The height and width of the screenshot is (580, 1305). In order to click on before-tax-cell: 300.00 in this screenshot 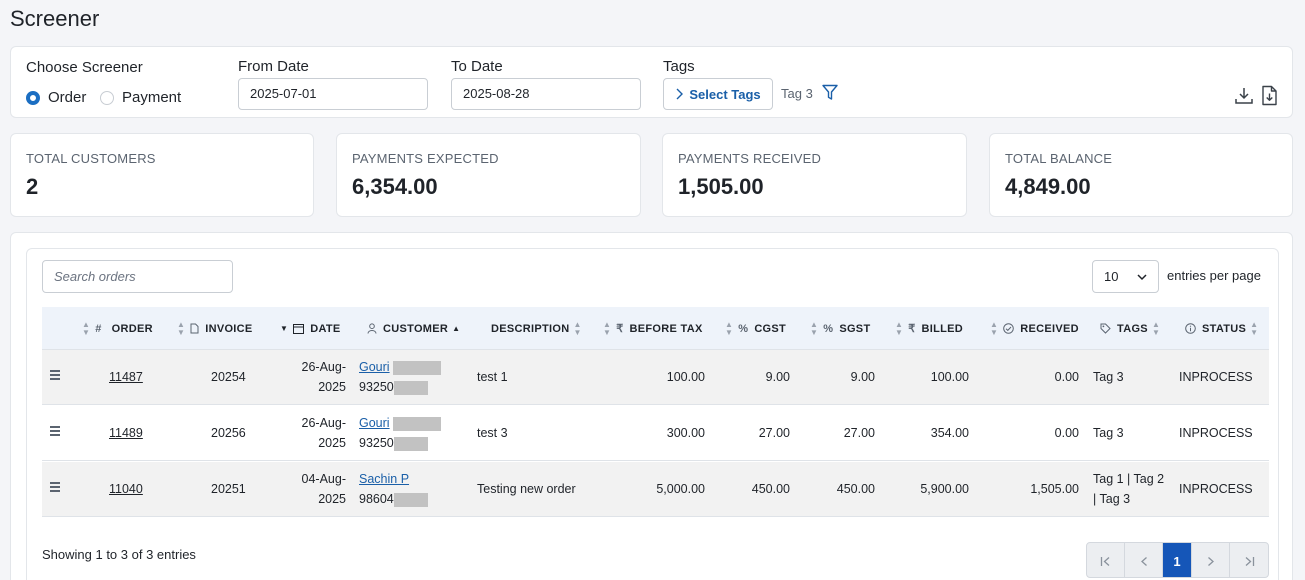, I will do `click(685, 433)`.